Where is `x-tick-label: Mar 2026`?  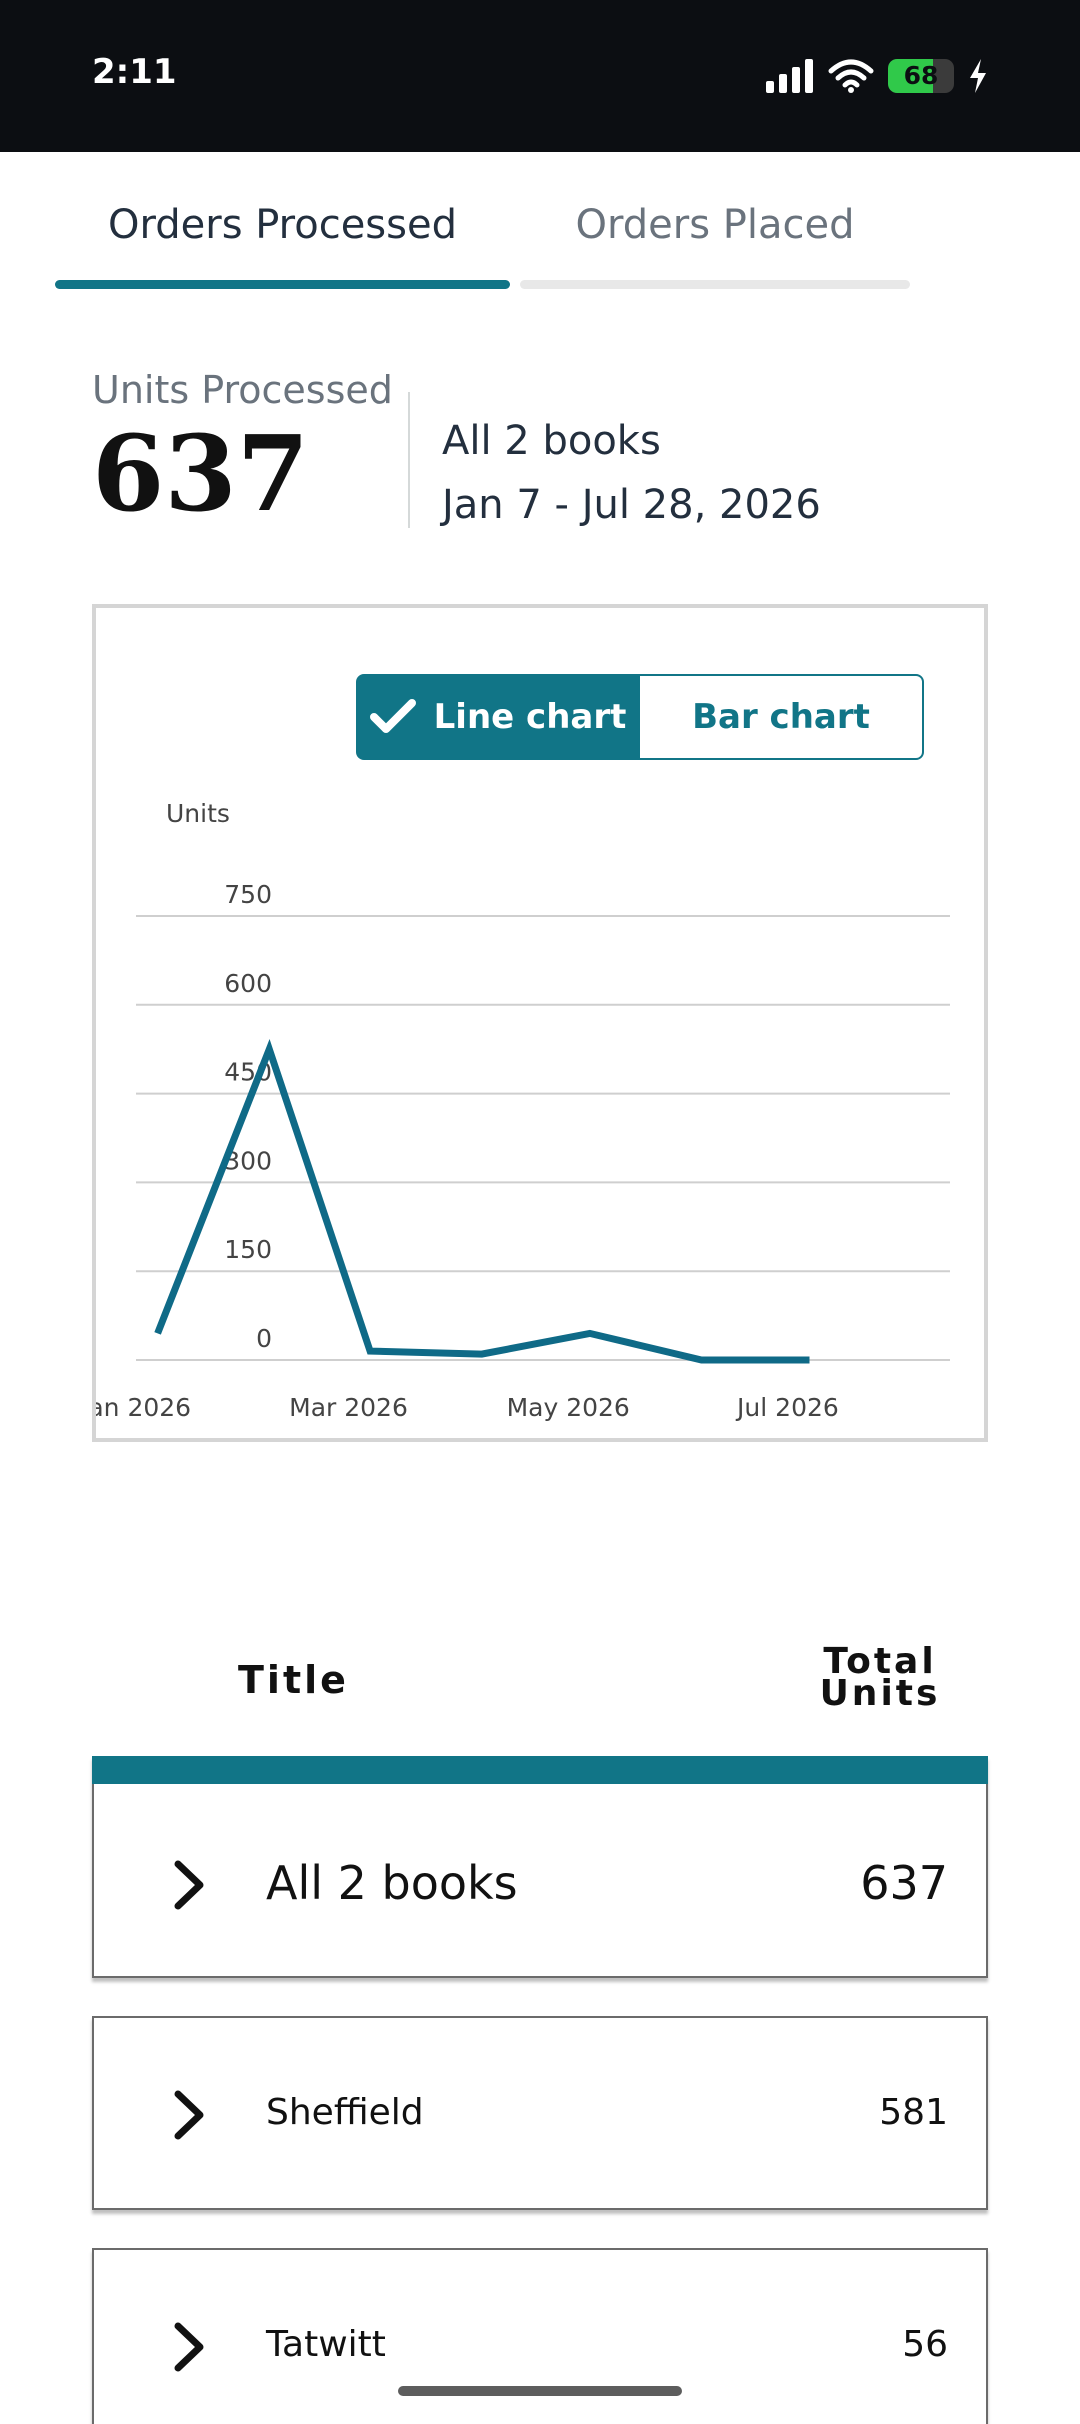
x-tick-label: Mar 2026 is located at coordinates (348, 1407).